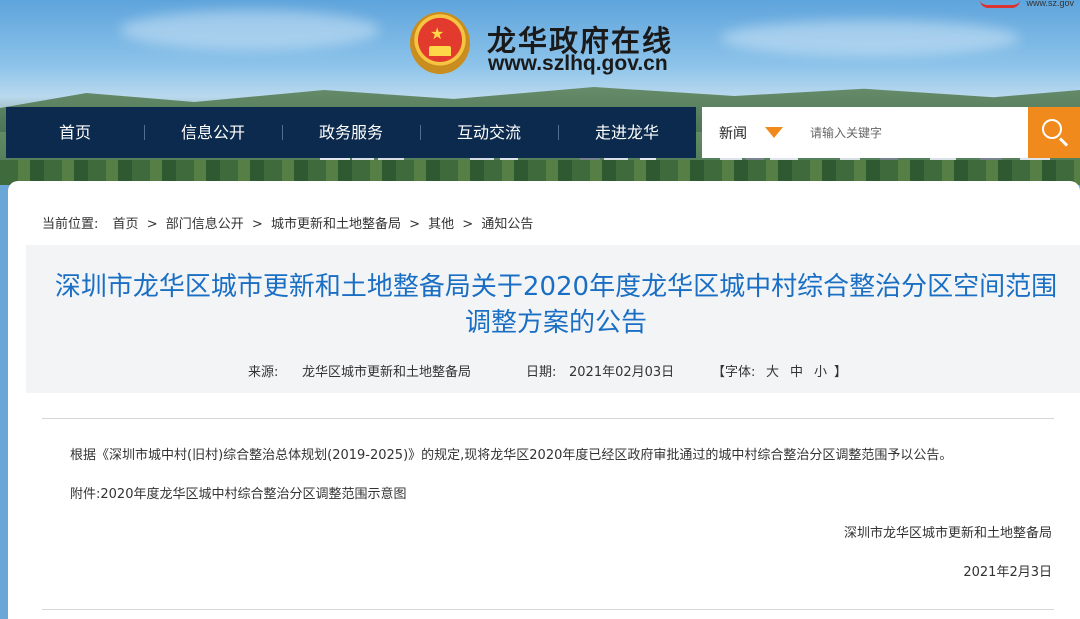 The image size is (1080, 619). I want to click on date-label: 日期:, so click(541, 372).